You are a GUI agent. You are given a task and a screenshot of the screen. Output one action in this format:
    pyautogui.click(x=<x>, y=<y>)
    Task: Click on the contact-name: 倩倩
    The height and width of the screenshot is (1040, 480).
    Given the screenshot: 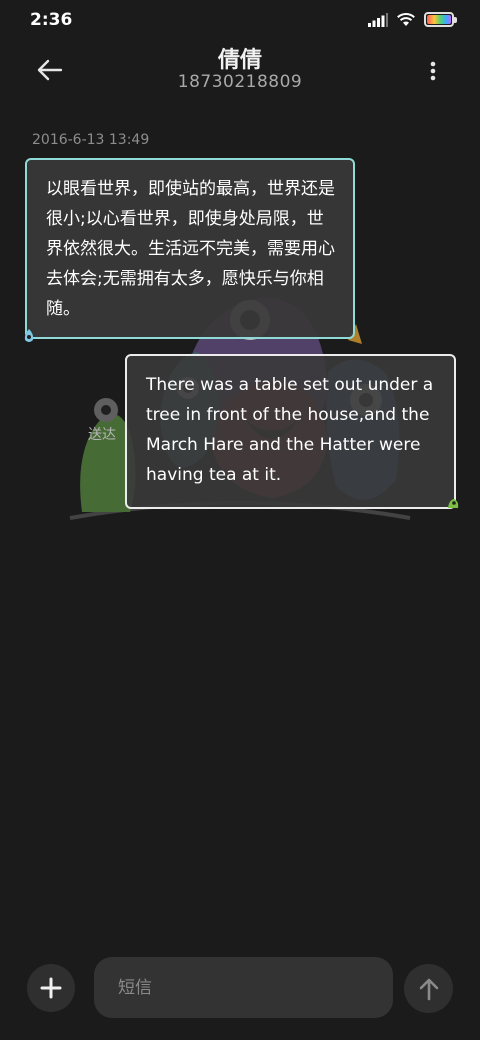 What is the action you would take?
    pyautogui.click(x=239, y=60)
    